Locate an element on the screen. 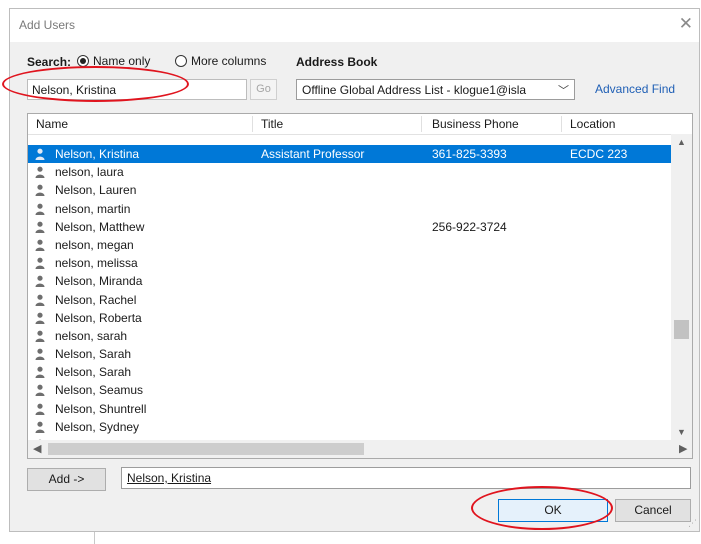 The image size is (701, 544). row-title: Assistant Professor is located at coordinates (313, 154).